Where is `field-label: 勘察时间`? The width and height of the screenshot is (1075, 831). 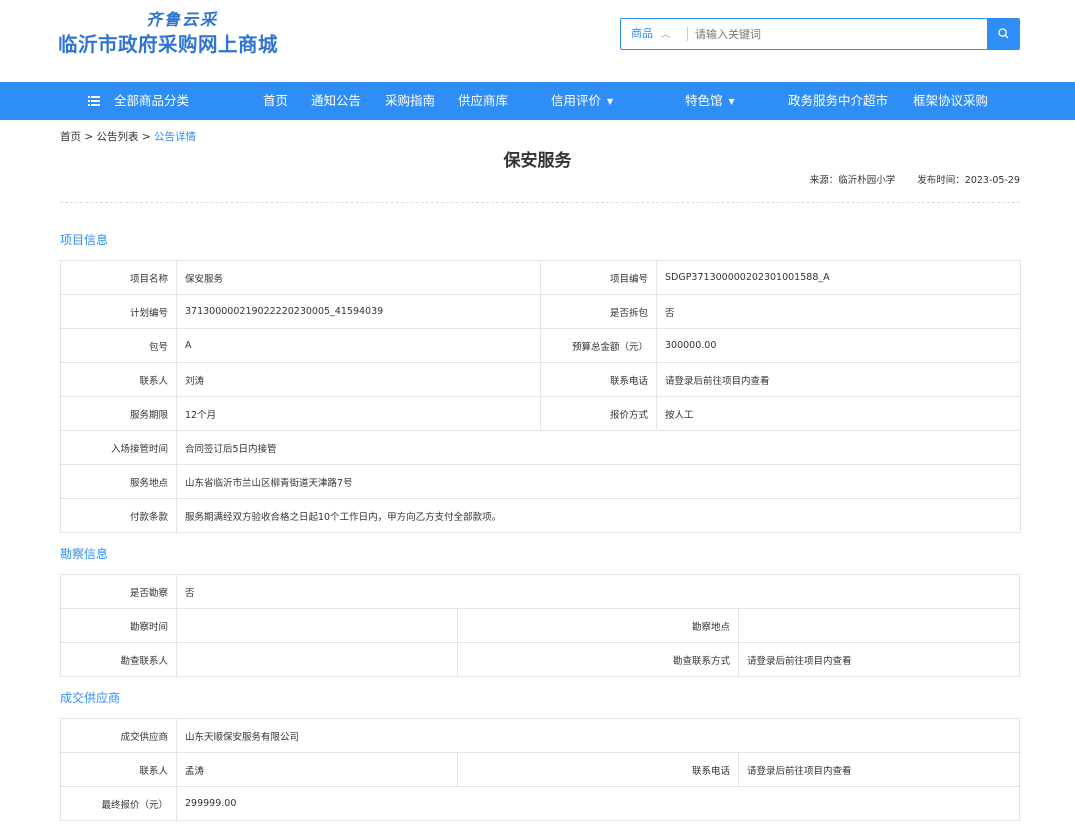 field-label: 勘察时间 is located at coordinates (118, 625).